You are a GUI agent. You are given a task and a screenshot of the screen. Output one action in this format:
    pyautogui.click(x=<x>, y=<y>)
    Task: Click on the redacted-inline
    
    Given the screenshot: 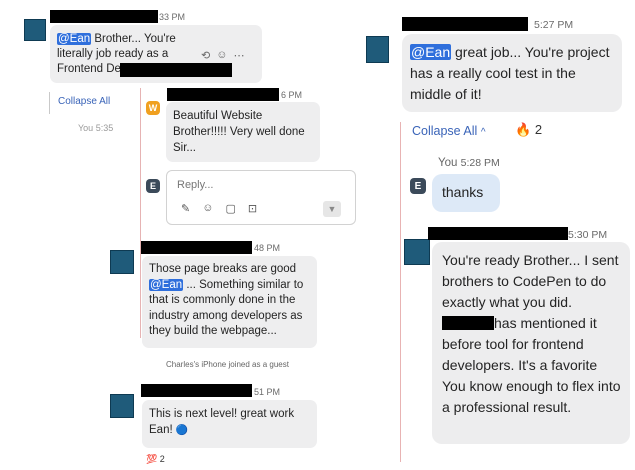 What is the action you would take?
    pyautogui.click(x=468, y=323)
    